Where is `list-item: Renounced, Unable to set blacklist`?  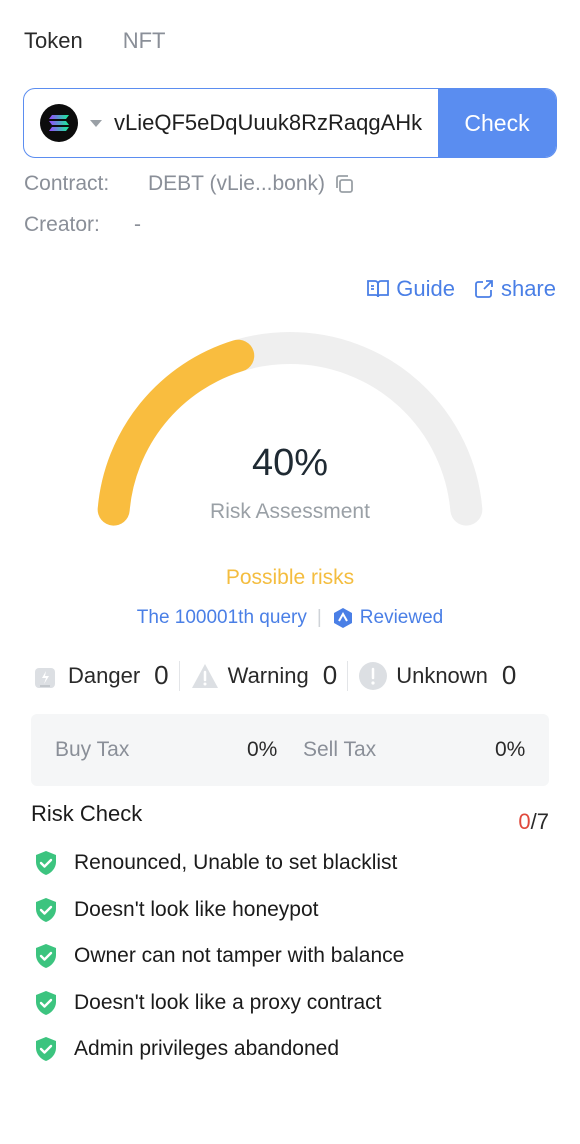
list-item: Renounced, Unable to set blacklist is located at coordinates (219, 863).